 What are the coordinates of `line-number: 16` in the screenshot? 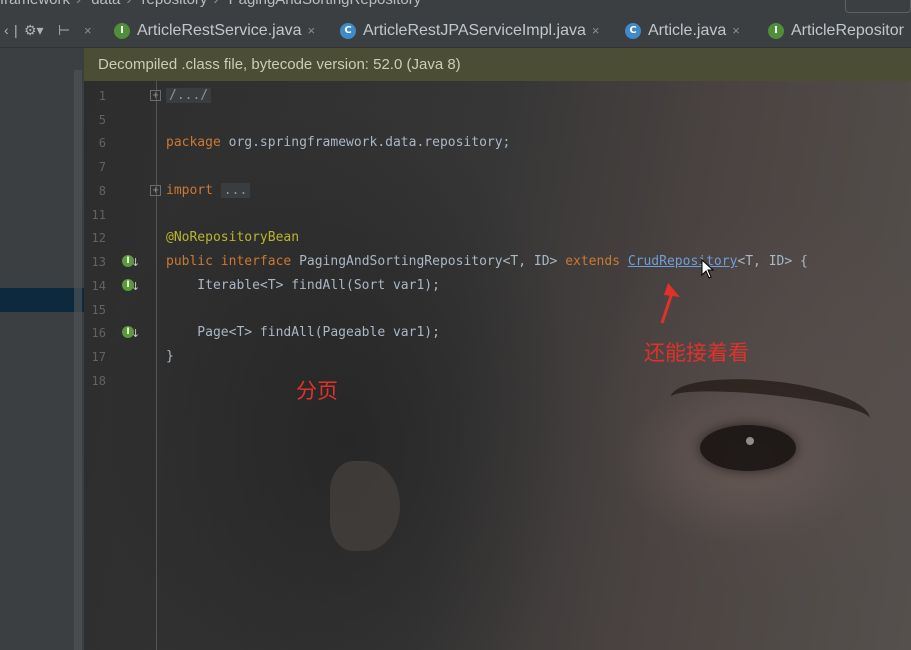 It's located at (98, 333).